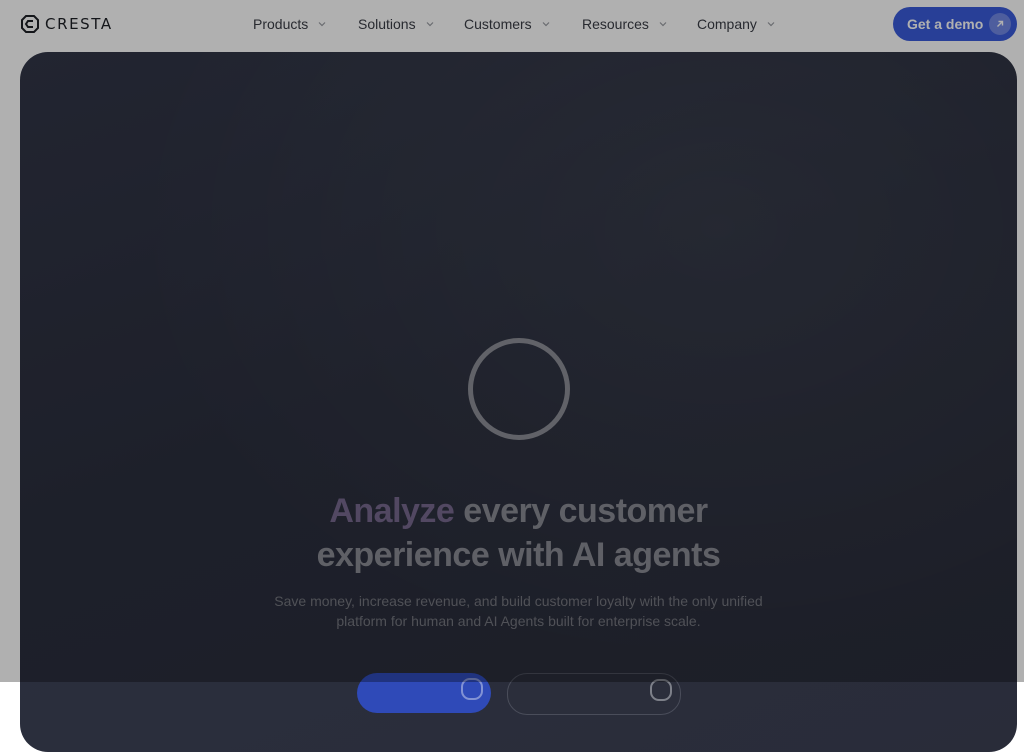 The height and width of the screenshot is (752, 1024). Describe the element at coordinates (1000, 24) in the screenshot. I see `arrow-up-right-icon` at that location.